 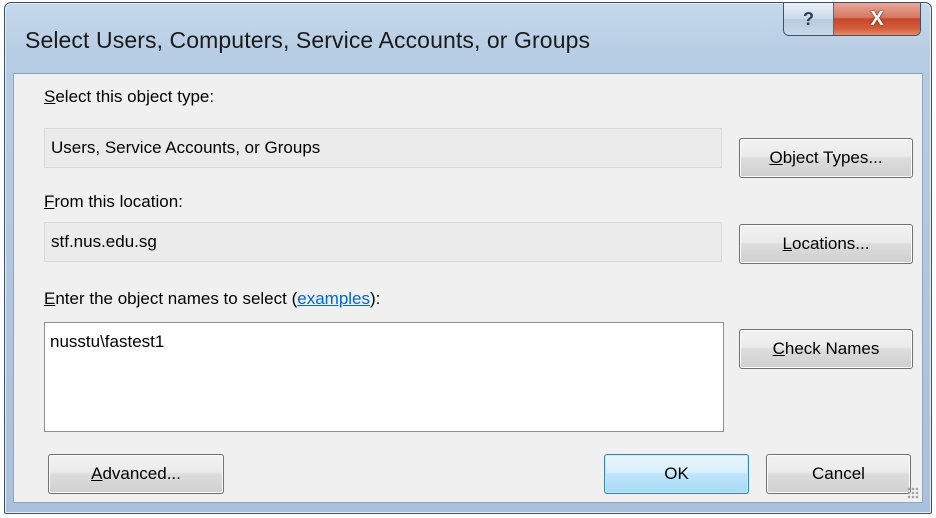 I want to click on help-button: ?, so click(x=809, y=19).